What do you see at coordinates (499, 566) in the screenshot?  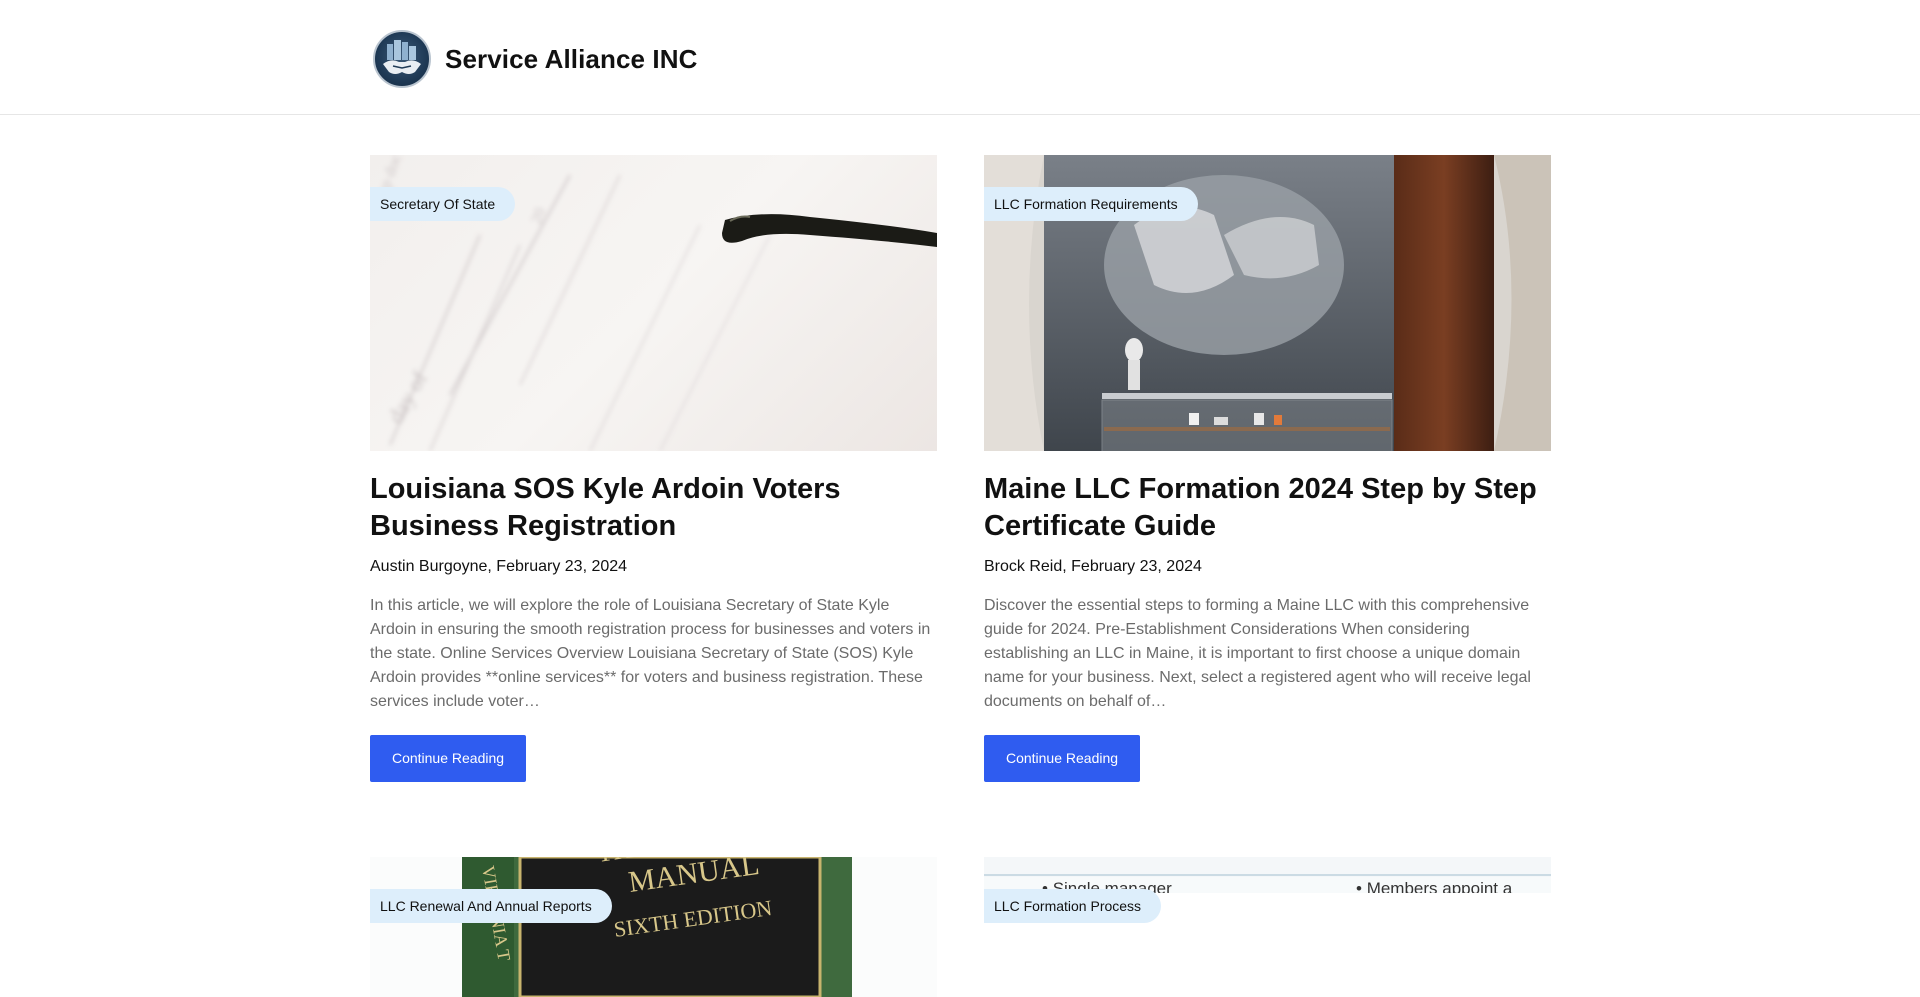 I see `post-meta: Austin Burgoyne, February 23, 2024` at bounding box center [499, 566].